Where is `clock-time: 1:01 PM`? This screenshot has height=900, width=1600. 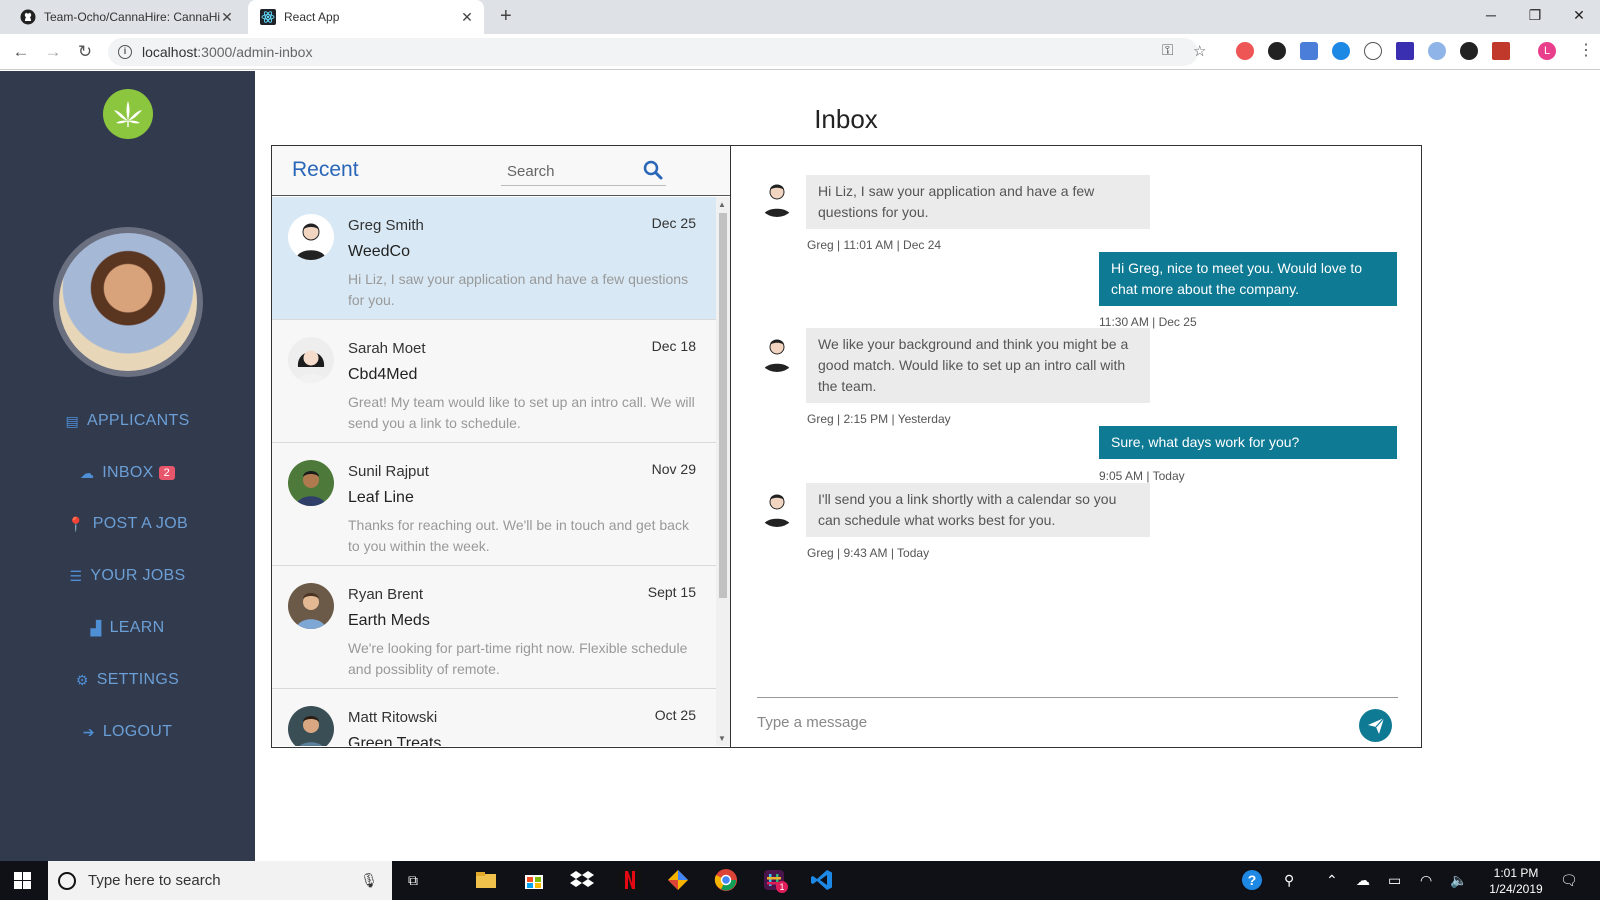
clock-time: 1:01 PM is located at coordinates (1516, 873).